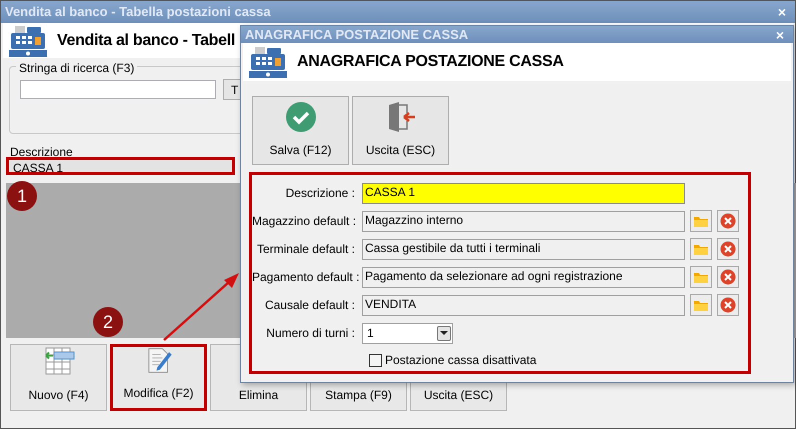  Describe the element at coordinates (430, 62) in the screenshot. I see `dialog-heading: ANAGRAFICA POSTAZIONE CASSA` at that location.